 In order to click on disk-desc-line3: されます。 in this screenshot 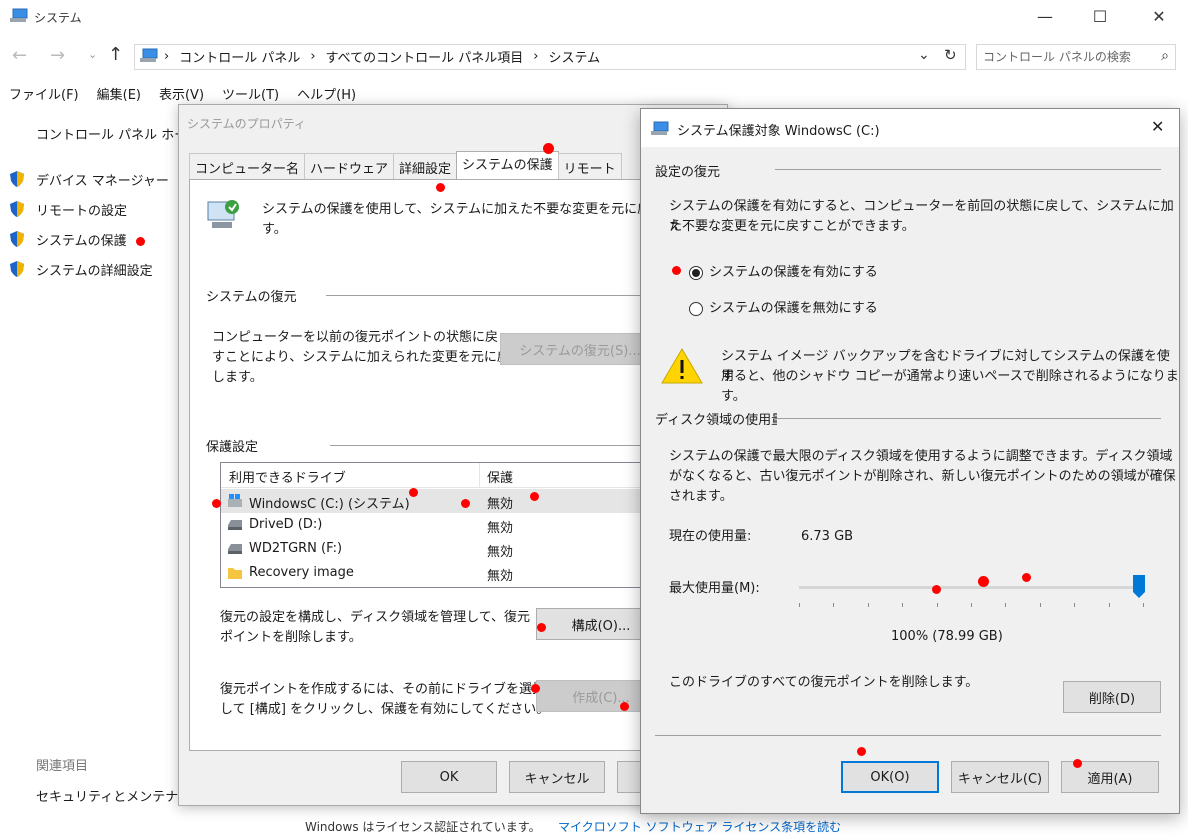, I will do `click(701, 496)`.